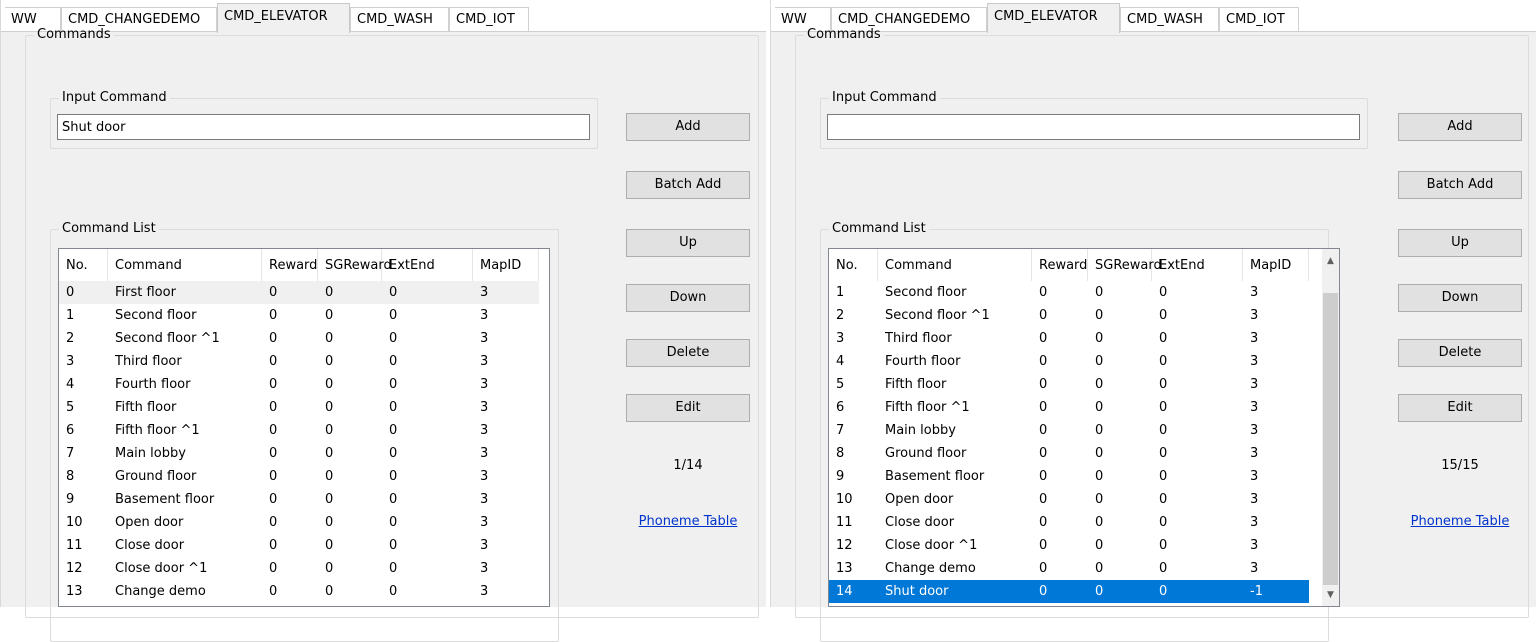  Describe the element at coordinates (70, 407) in the screenshot. I see `cell-no: 5` at that location.